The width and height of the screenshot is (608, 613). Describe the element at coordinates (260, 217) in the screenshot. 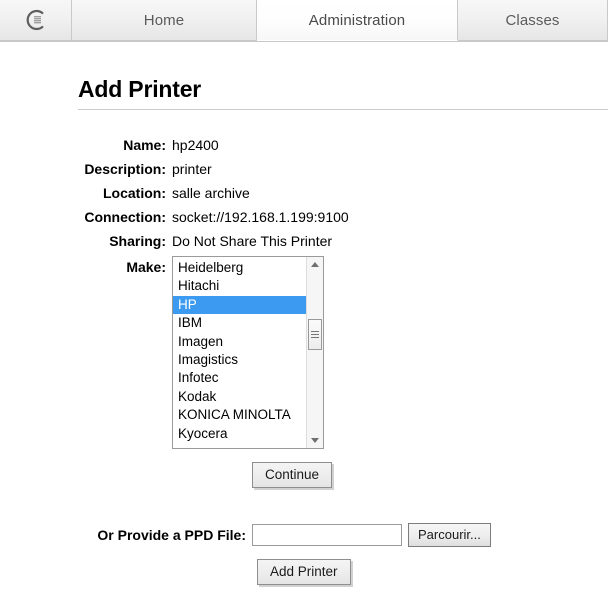

I see `connection-value: socket://192.168.1.199:9100` at that location.